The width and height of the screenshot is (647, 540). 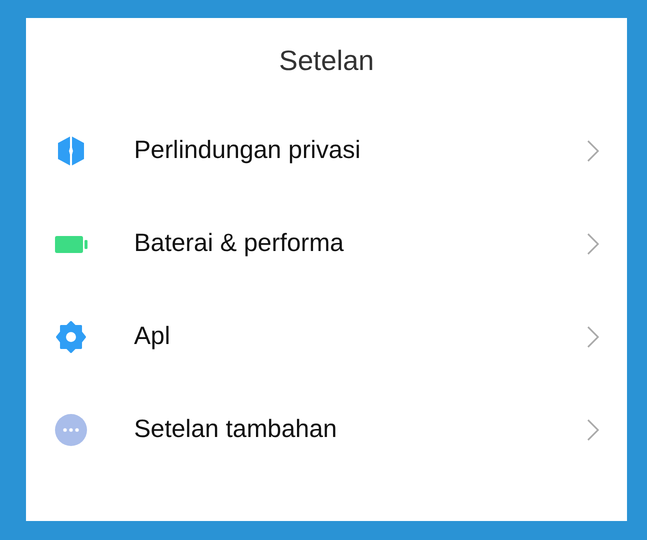 What do you see at coordinates (152, 336) in the screenshot?
I see `item-label: Apl` at bounding box center [152, 336].